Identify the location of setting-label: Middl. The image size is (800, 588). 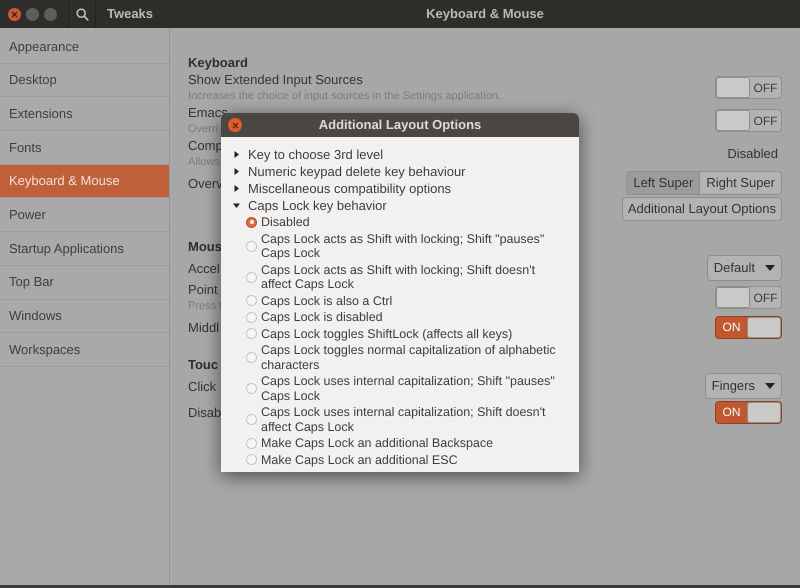
(204, 327).